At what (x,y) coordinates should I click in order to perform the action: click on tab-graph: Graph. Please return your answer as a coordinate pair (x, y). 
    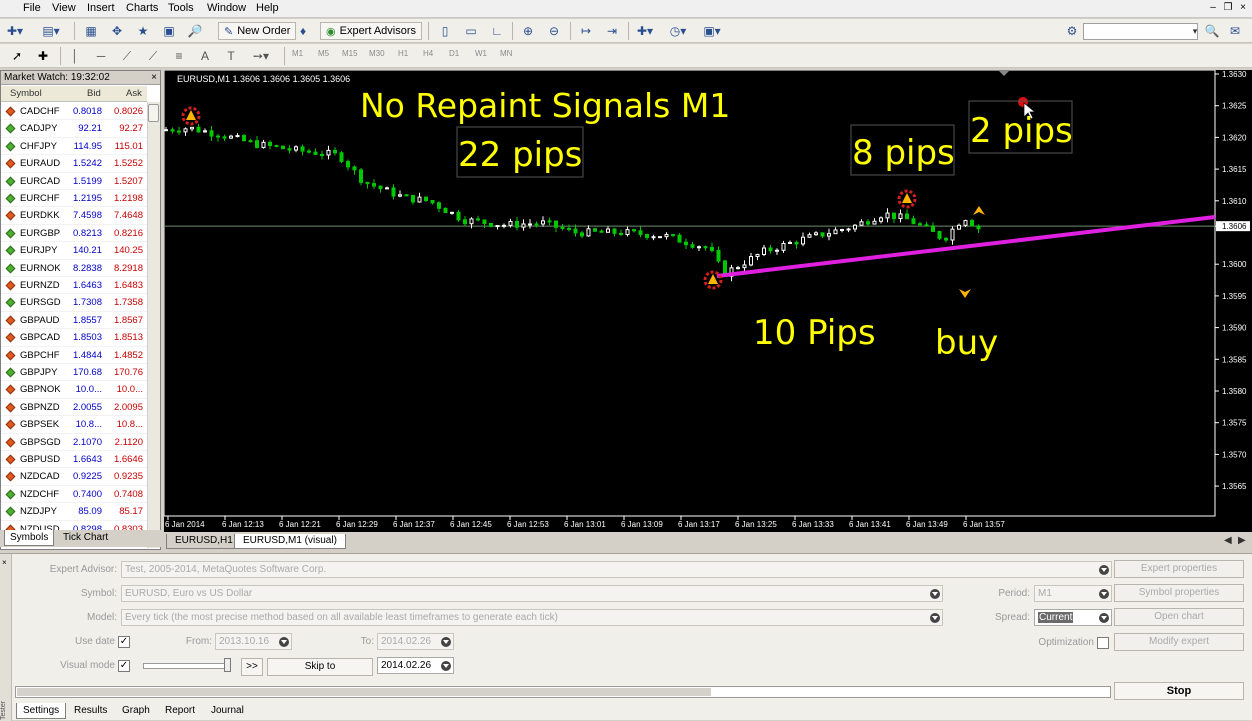
    Looking at the image, I should click on (136, 711).